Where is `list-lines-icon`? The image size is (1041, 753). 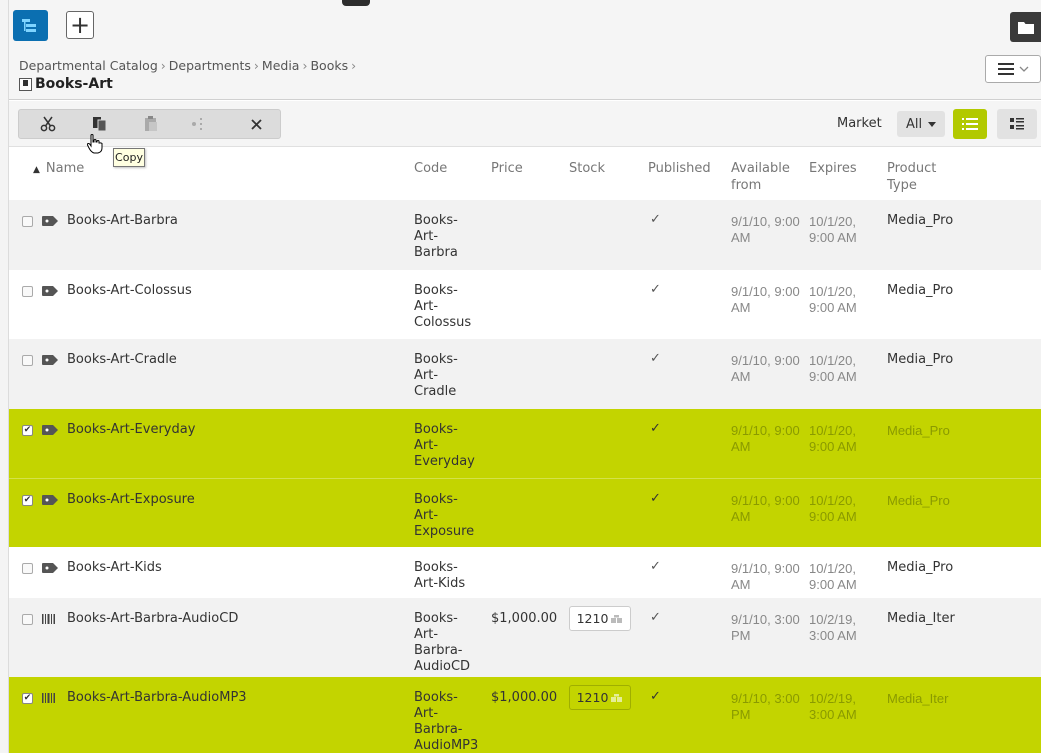
list-lines-icon is located at coordinates (1005, 69).